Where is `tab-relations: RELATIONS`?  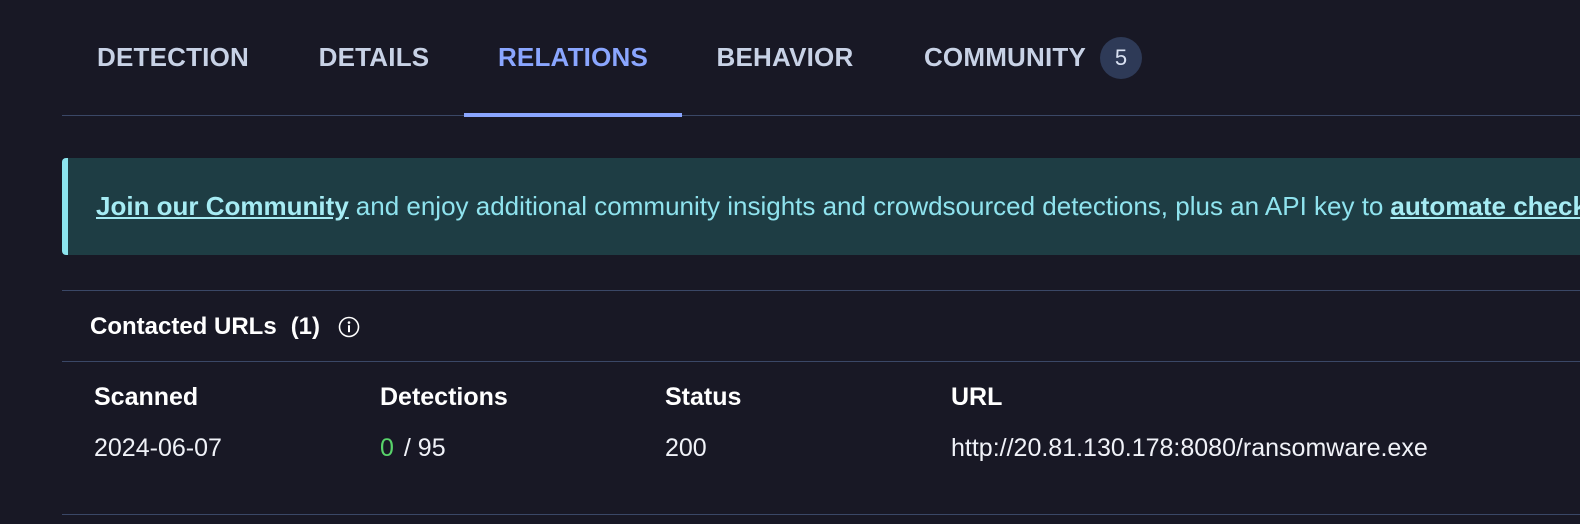
tab-relations: RELATIONS is located at coordinates (573, 58).